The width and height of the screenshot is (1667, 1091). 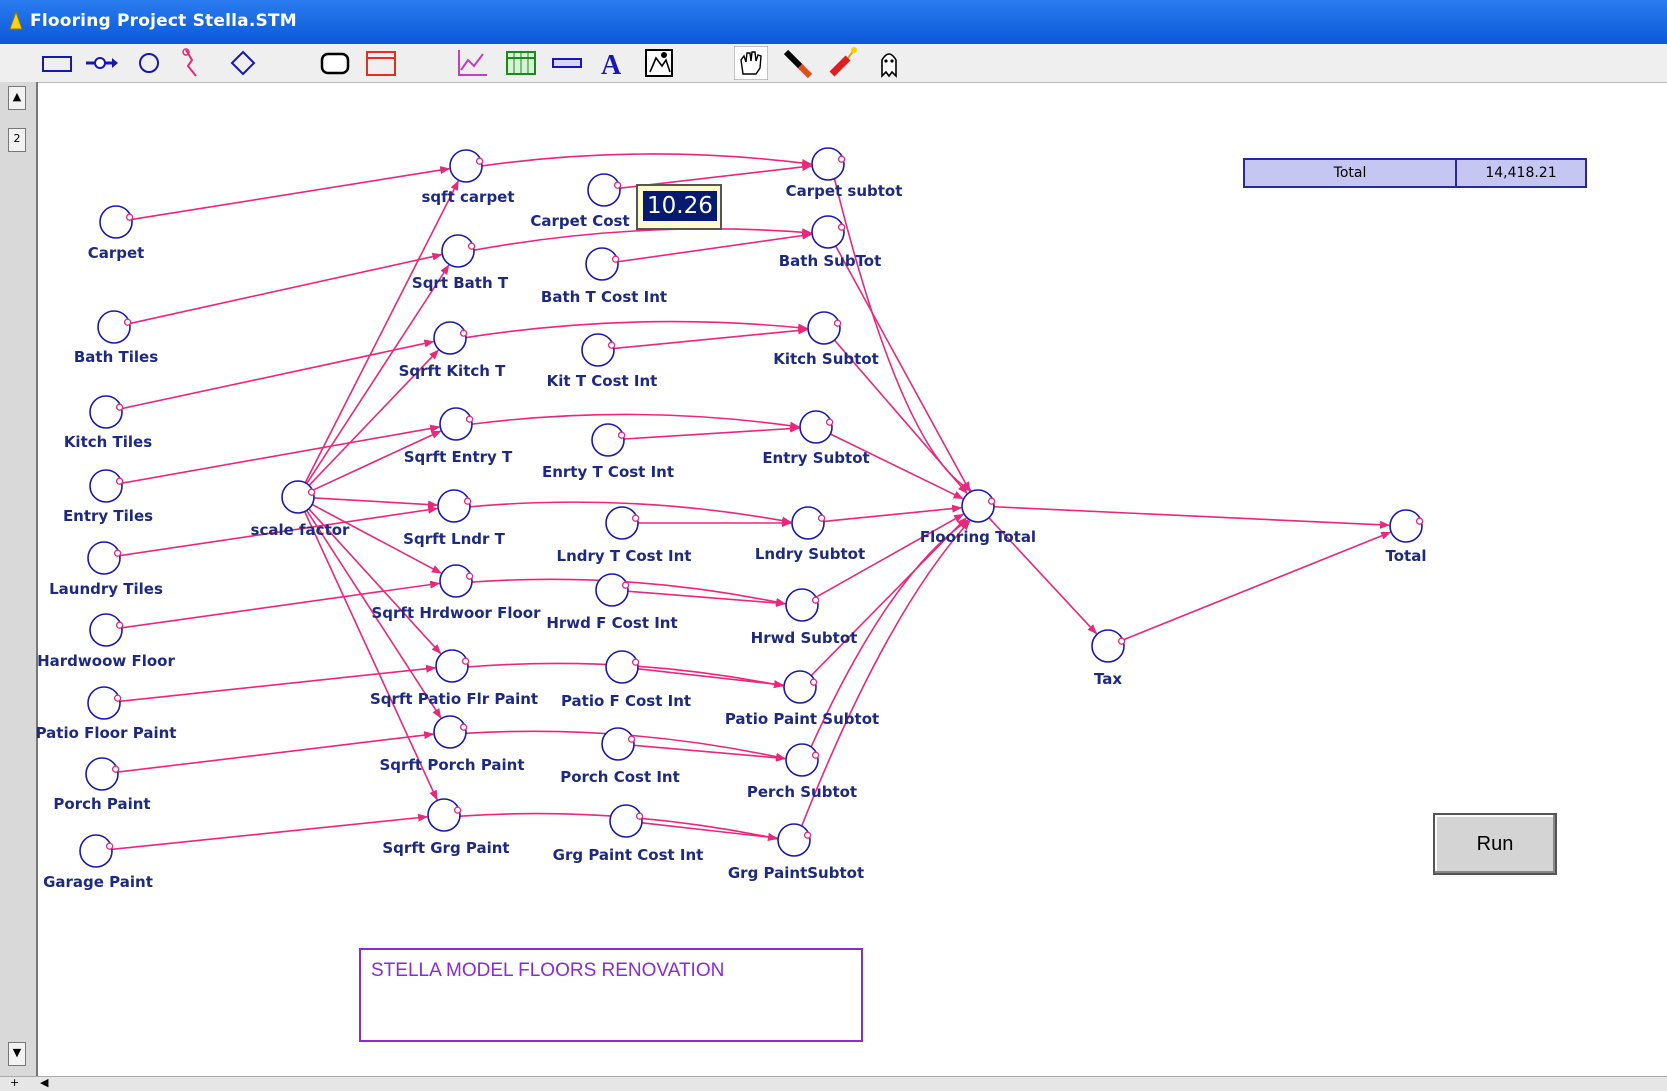 What do you see at coordinates (243, 63) in the screenshot?
I see `decision-tool-icon` at bounding box center [243, 63].